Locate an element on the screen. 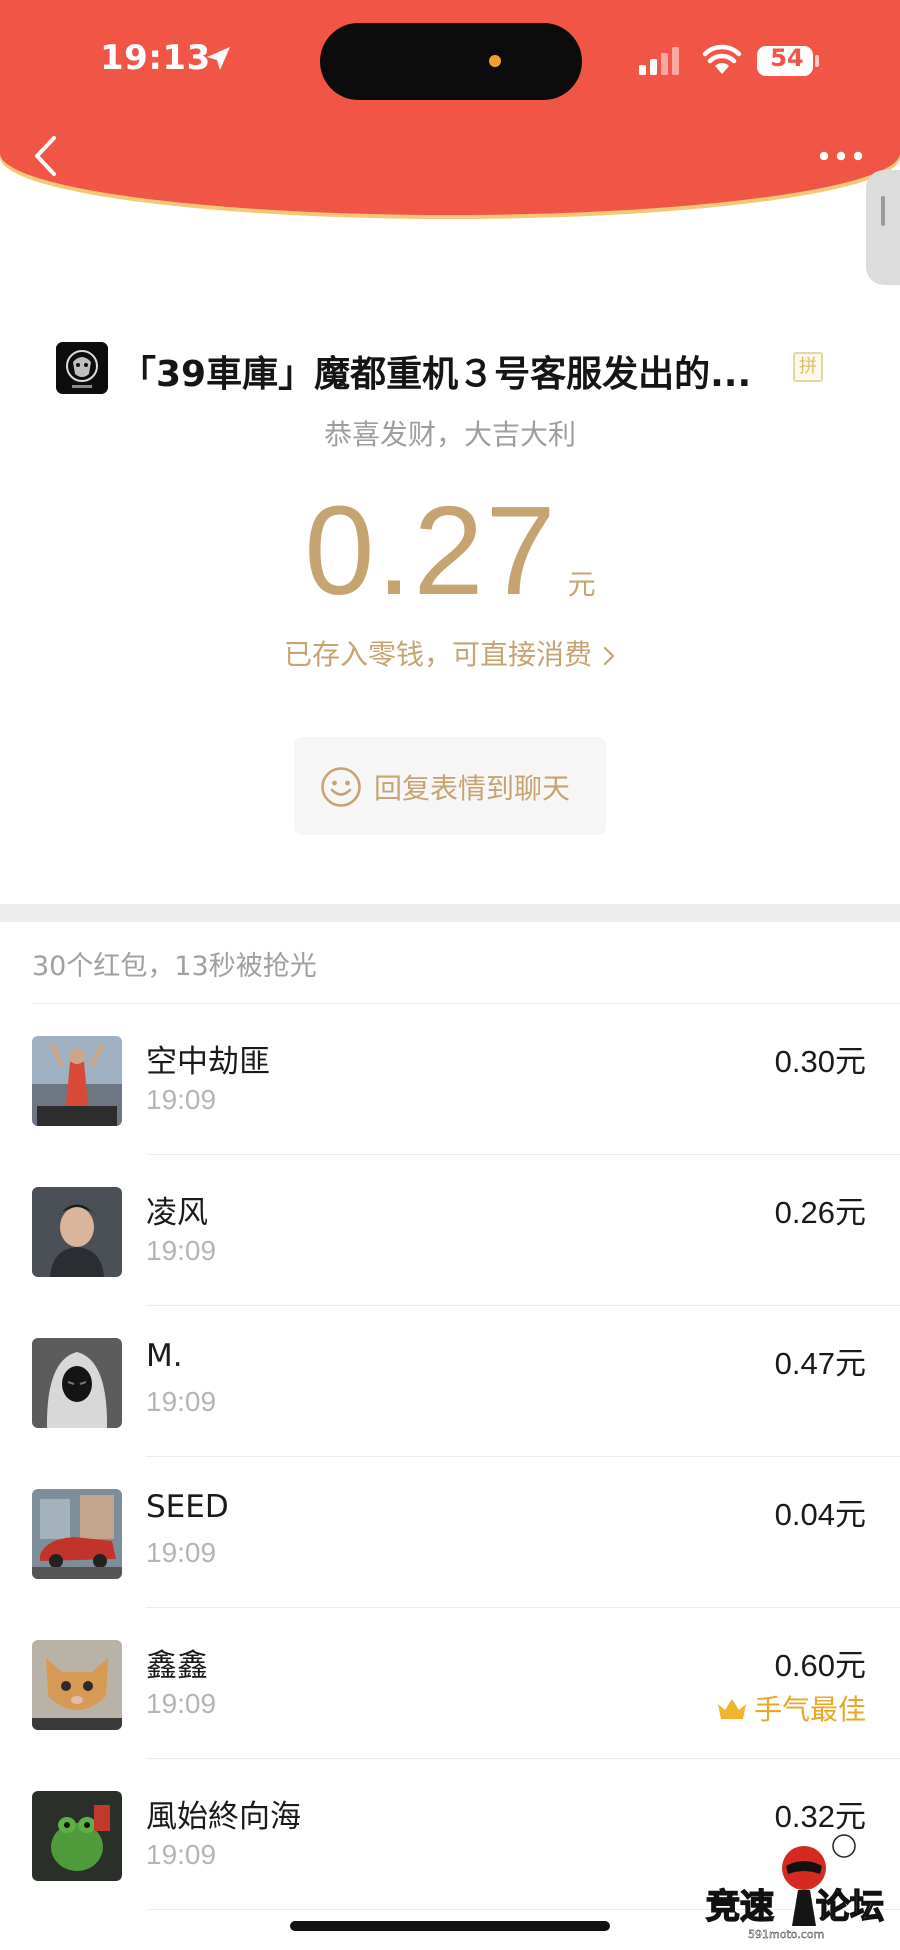 The image size is (900, 1950). receiver-name: M. is located at coordinates (164, 1356).